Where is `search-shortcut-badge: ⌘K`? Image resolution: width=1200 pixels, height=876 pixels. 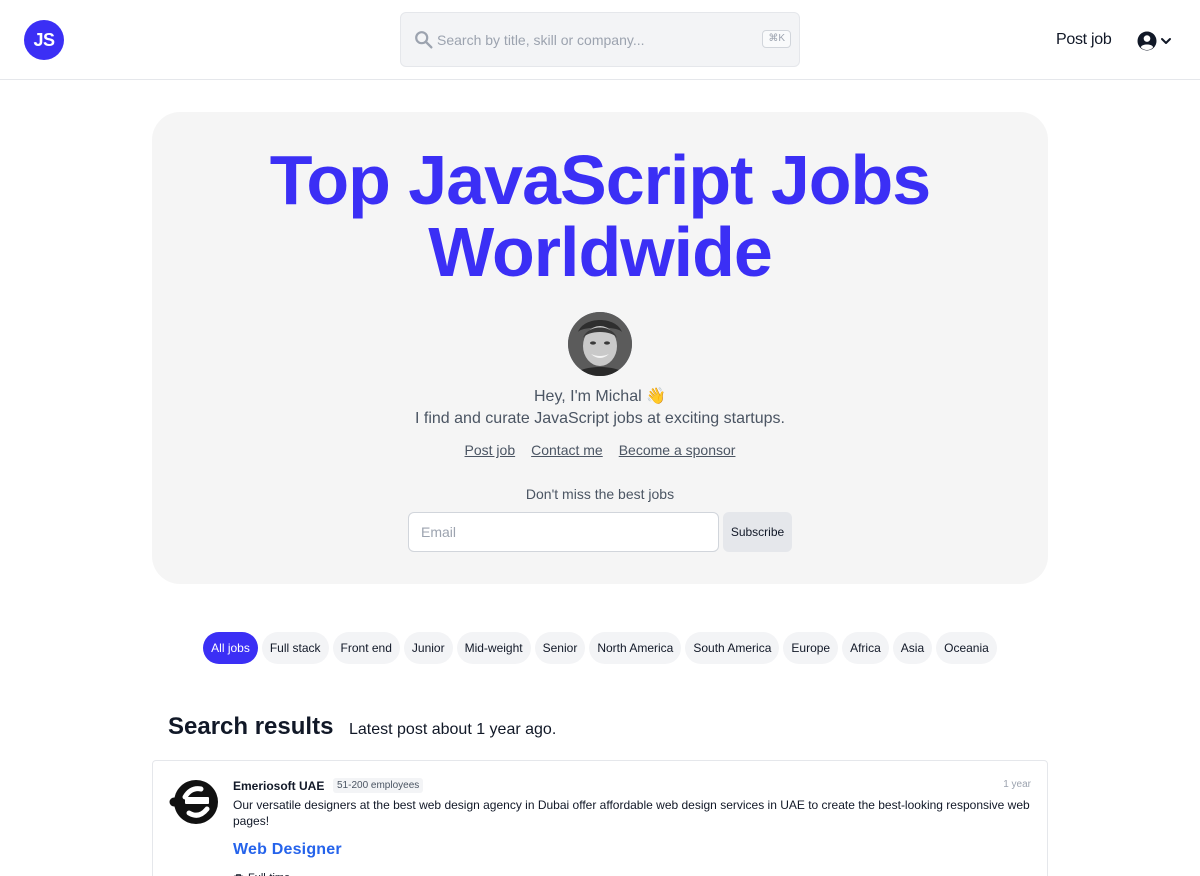
search-shortcut-badge: ⌘K is located at coordinates (776, 39).